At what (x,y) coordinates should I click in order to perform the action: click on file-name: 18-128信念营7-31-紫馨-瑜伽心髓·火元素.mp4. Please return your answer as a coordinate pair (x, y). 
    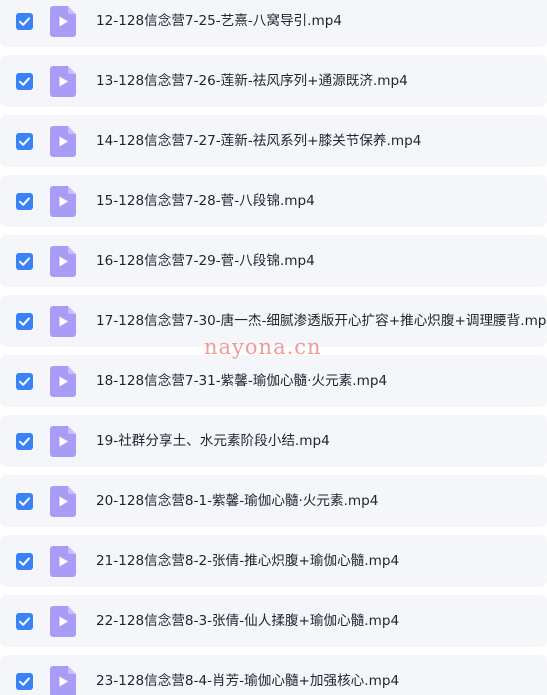
    Looking at the image, I should click on (241, 381).